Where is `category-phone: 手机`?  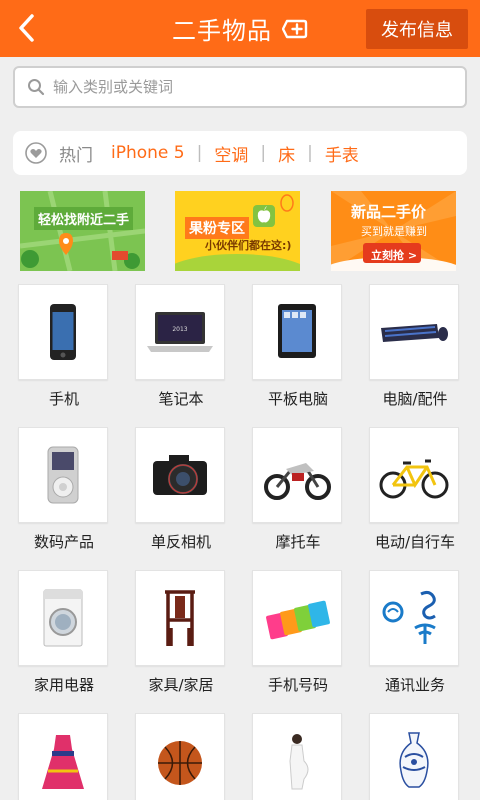
category-phone: 手机 is located at coordinates (64, 346).